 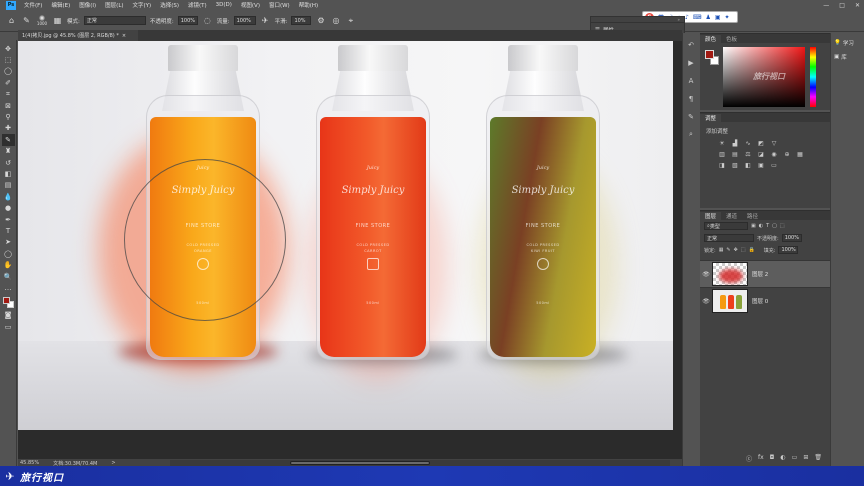 I want to click on ime-tools-icon: ✦, so click(x=727, y=17).